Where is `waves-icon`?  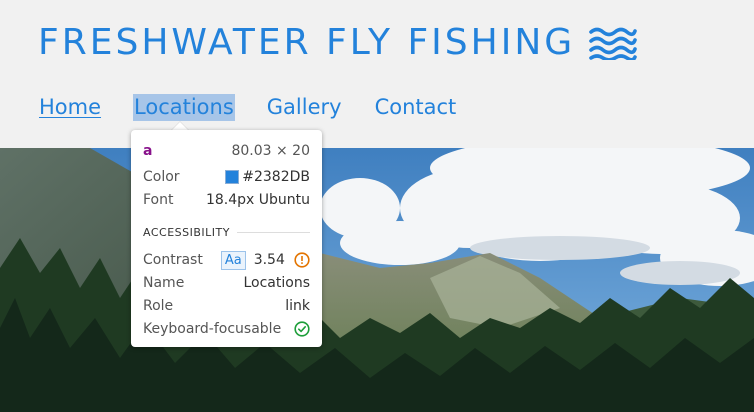 waves-icon is located at coordinates (613, 43).